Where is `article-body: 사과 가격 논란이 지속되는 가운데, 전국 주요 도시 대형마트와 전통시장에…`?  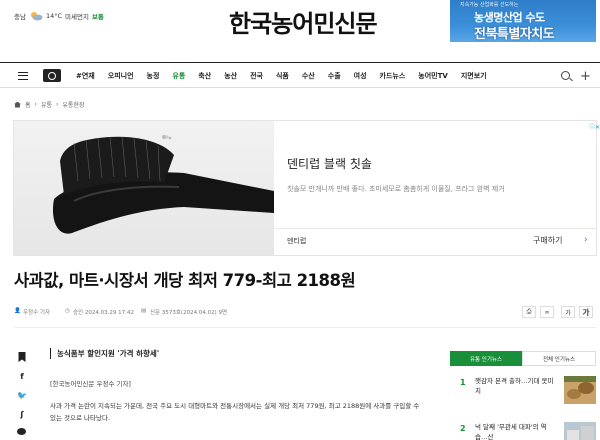
article-body: 사과 가격 논란이 지속되는 가운데, 전국 주요 도시 대형마트와 전통시장에… is located at coordinates (235, 412).